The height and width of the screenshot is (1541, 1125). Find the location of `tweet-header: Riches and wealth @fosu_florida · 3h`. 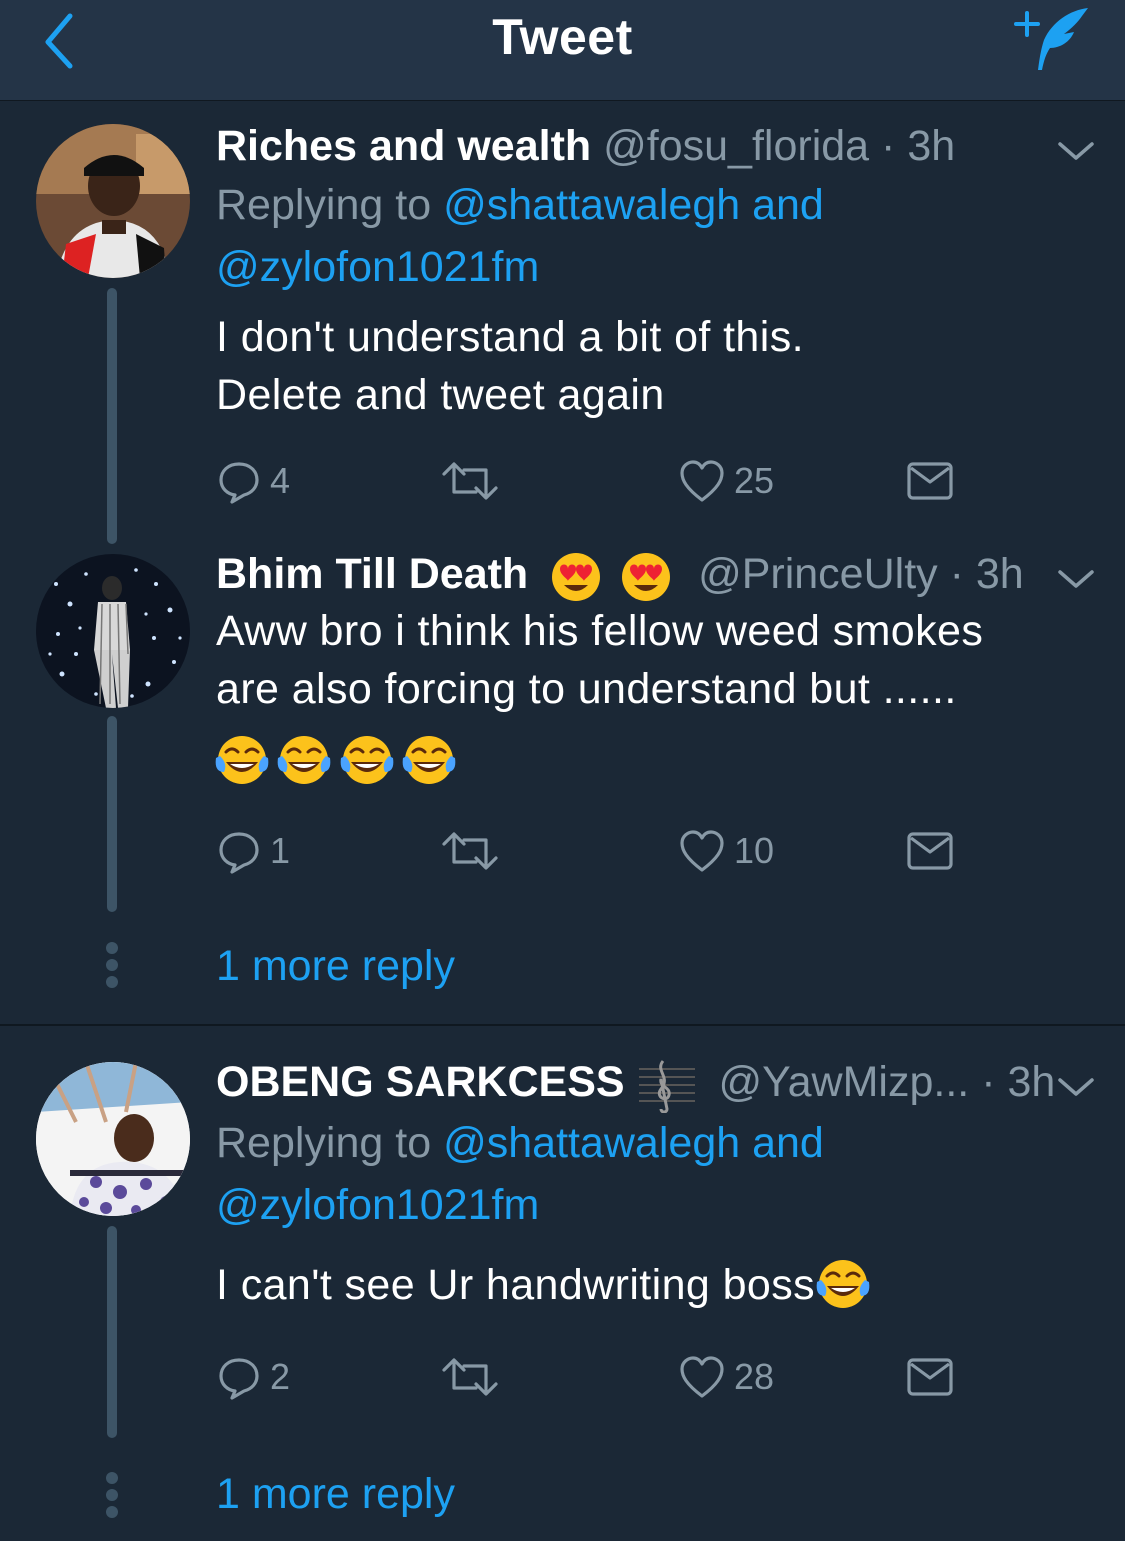

tweet-header: Riches and wealth @fosu_florida · 3h is located at coordinates (585, 146).